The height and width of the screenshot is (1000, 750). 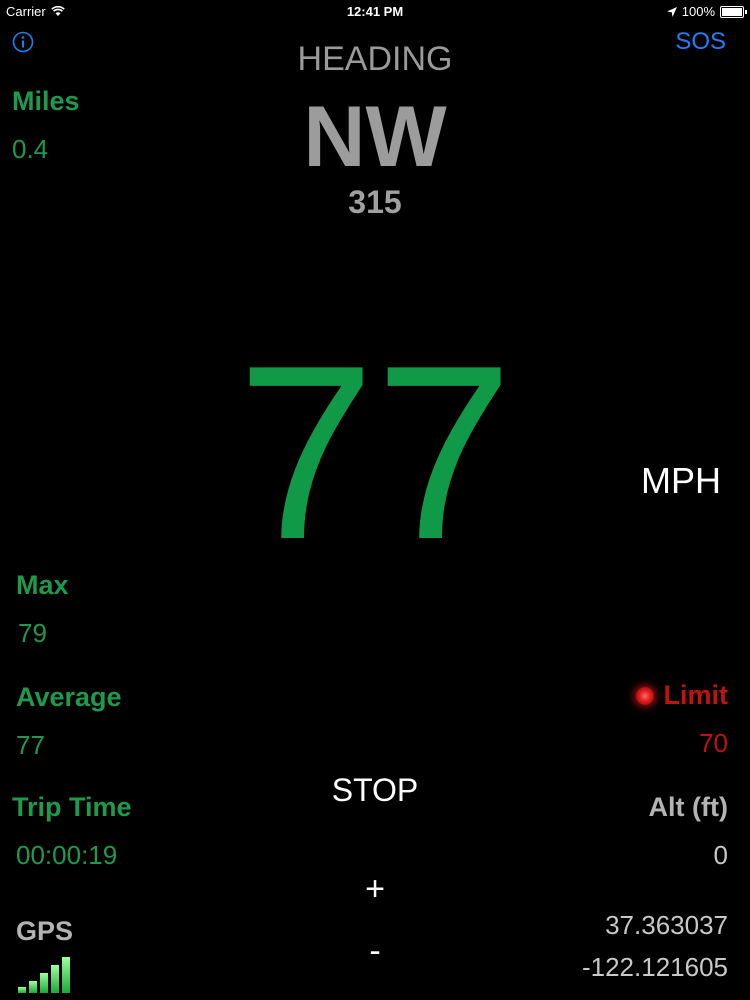 I want to click on location-arrow-icon, so click(x=671, y=11).